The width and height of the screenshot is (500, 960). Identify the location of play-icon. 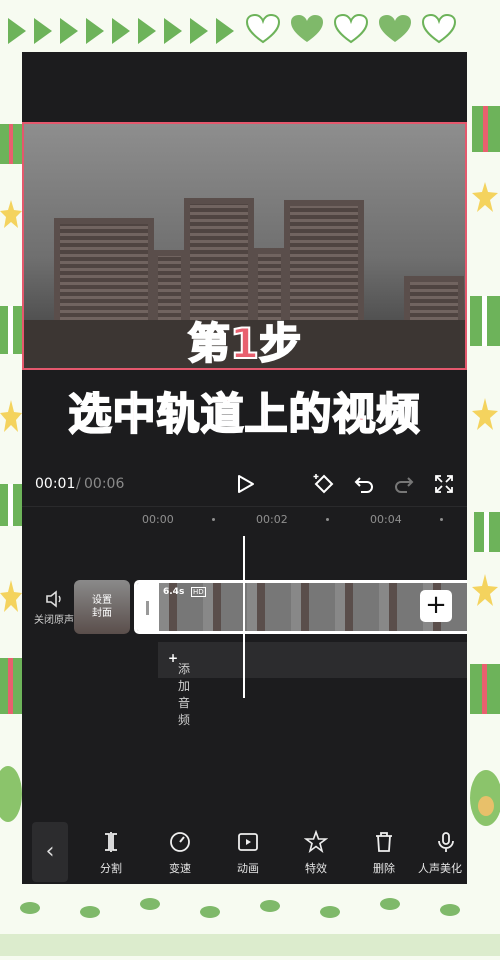
(245, 484).